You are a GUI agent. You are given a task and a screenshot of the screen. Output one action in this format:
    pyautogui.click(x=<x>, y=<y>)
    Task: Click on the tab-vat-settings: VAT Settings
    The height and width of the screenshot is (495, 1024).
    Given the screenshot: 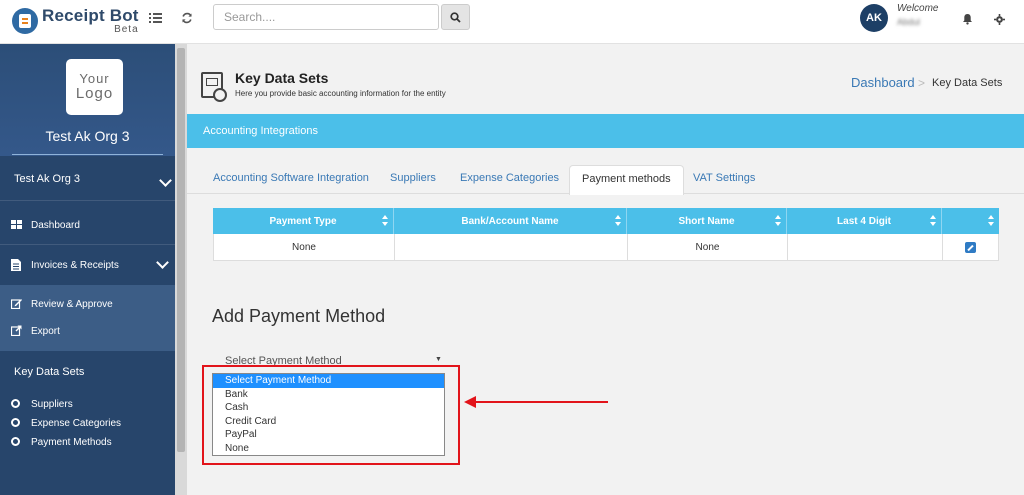 What is the action you would take?
    pyautogui.click(x=724, y=180)
    